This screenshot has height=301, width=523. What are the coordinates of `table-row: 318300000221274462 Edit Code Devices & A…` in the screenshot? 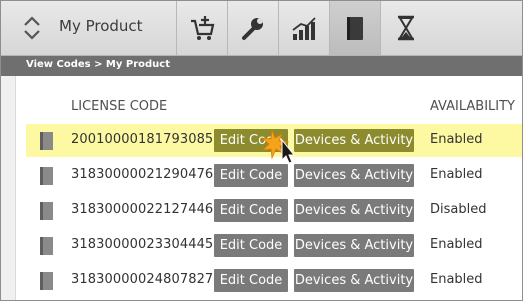 It's located at (274, 210).